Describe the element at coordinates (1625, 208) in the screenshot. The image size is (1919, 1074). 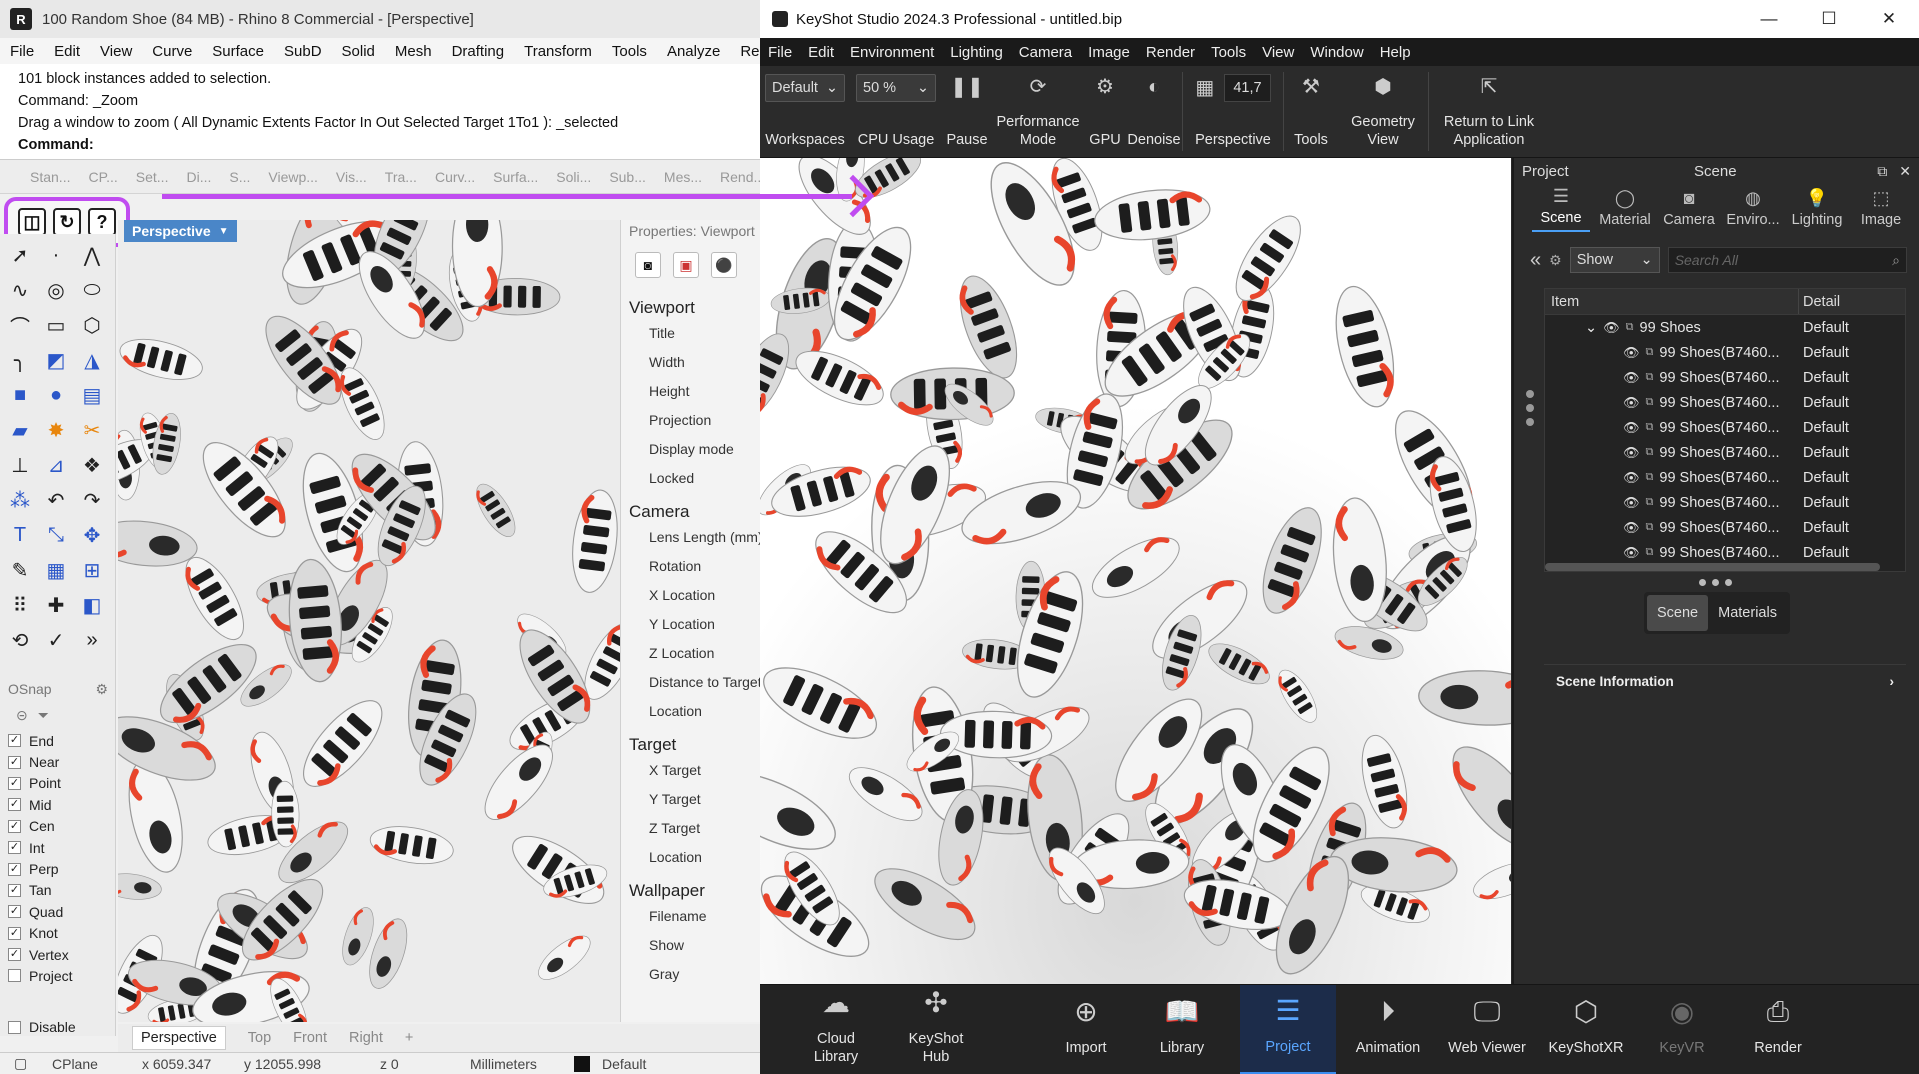
I see `tab-material: ◯ Material` at that location.